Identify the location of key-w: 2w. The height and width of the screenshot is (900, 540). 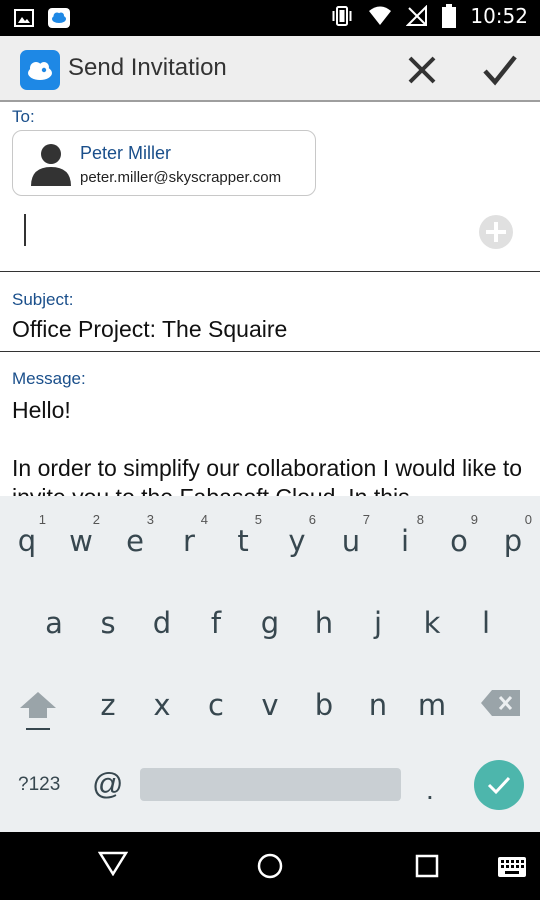
(81, 535).